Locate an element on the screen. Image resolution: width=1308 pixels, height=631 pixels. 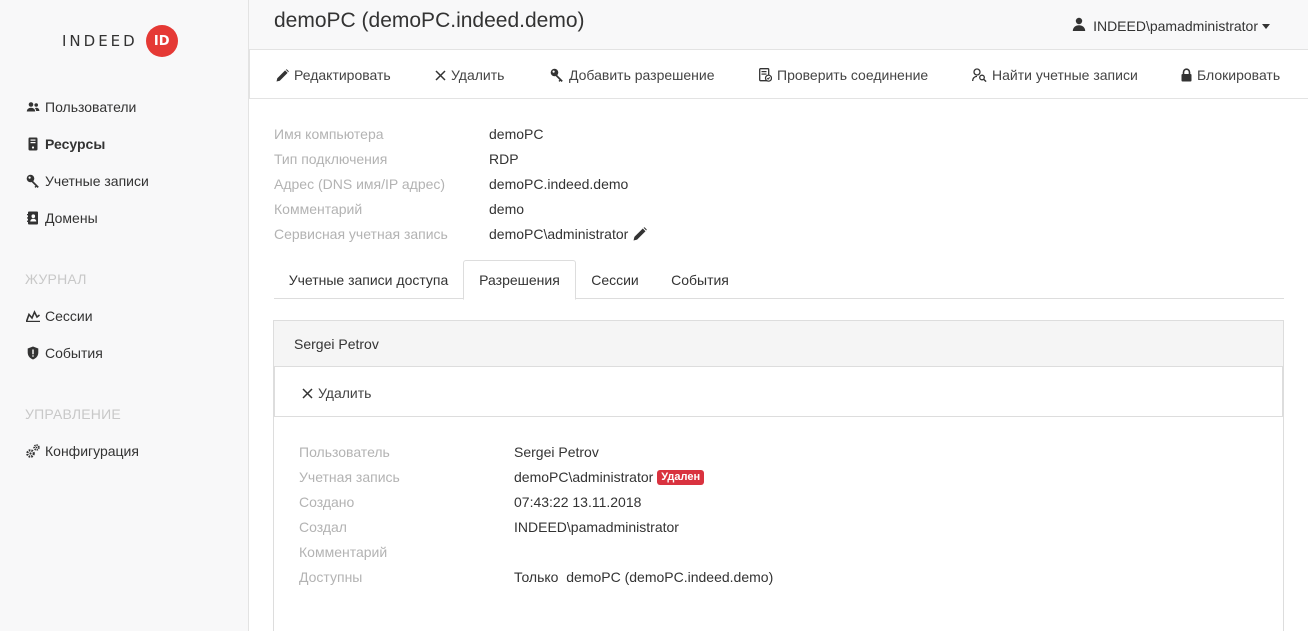
service-account-value: demoPC\administrator is located at coordinates (559, 234).